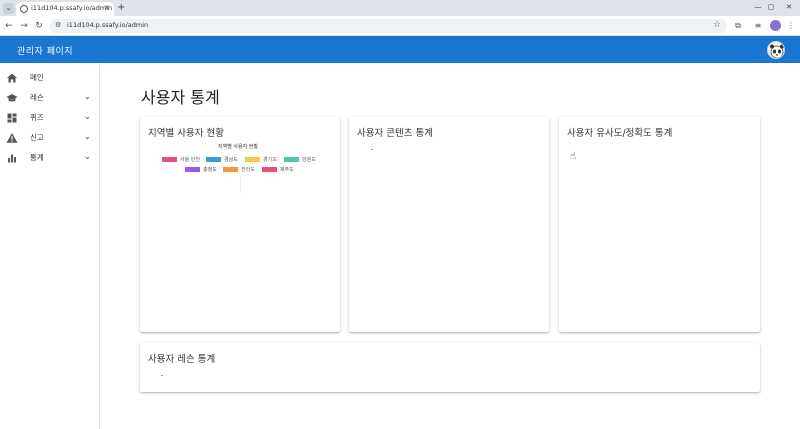 The image size is (800, 429). I want to click on reload-icon: ↻, so click(39, 26).